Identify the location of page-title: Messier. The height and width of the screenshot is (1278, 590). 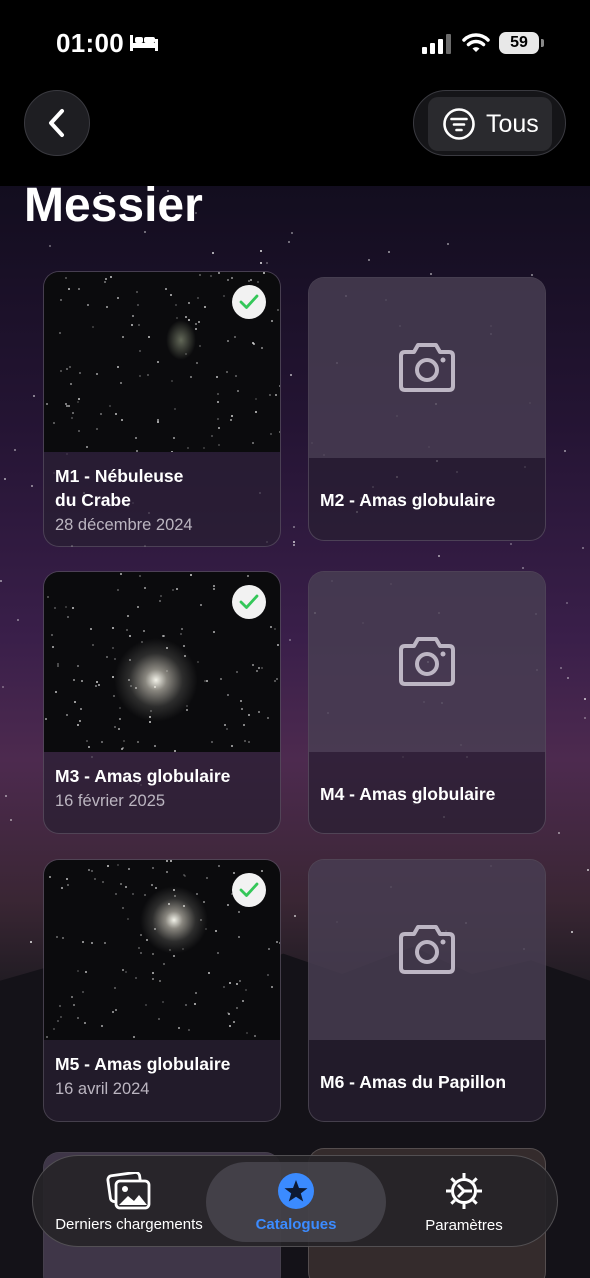
(113, 205).